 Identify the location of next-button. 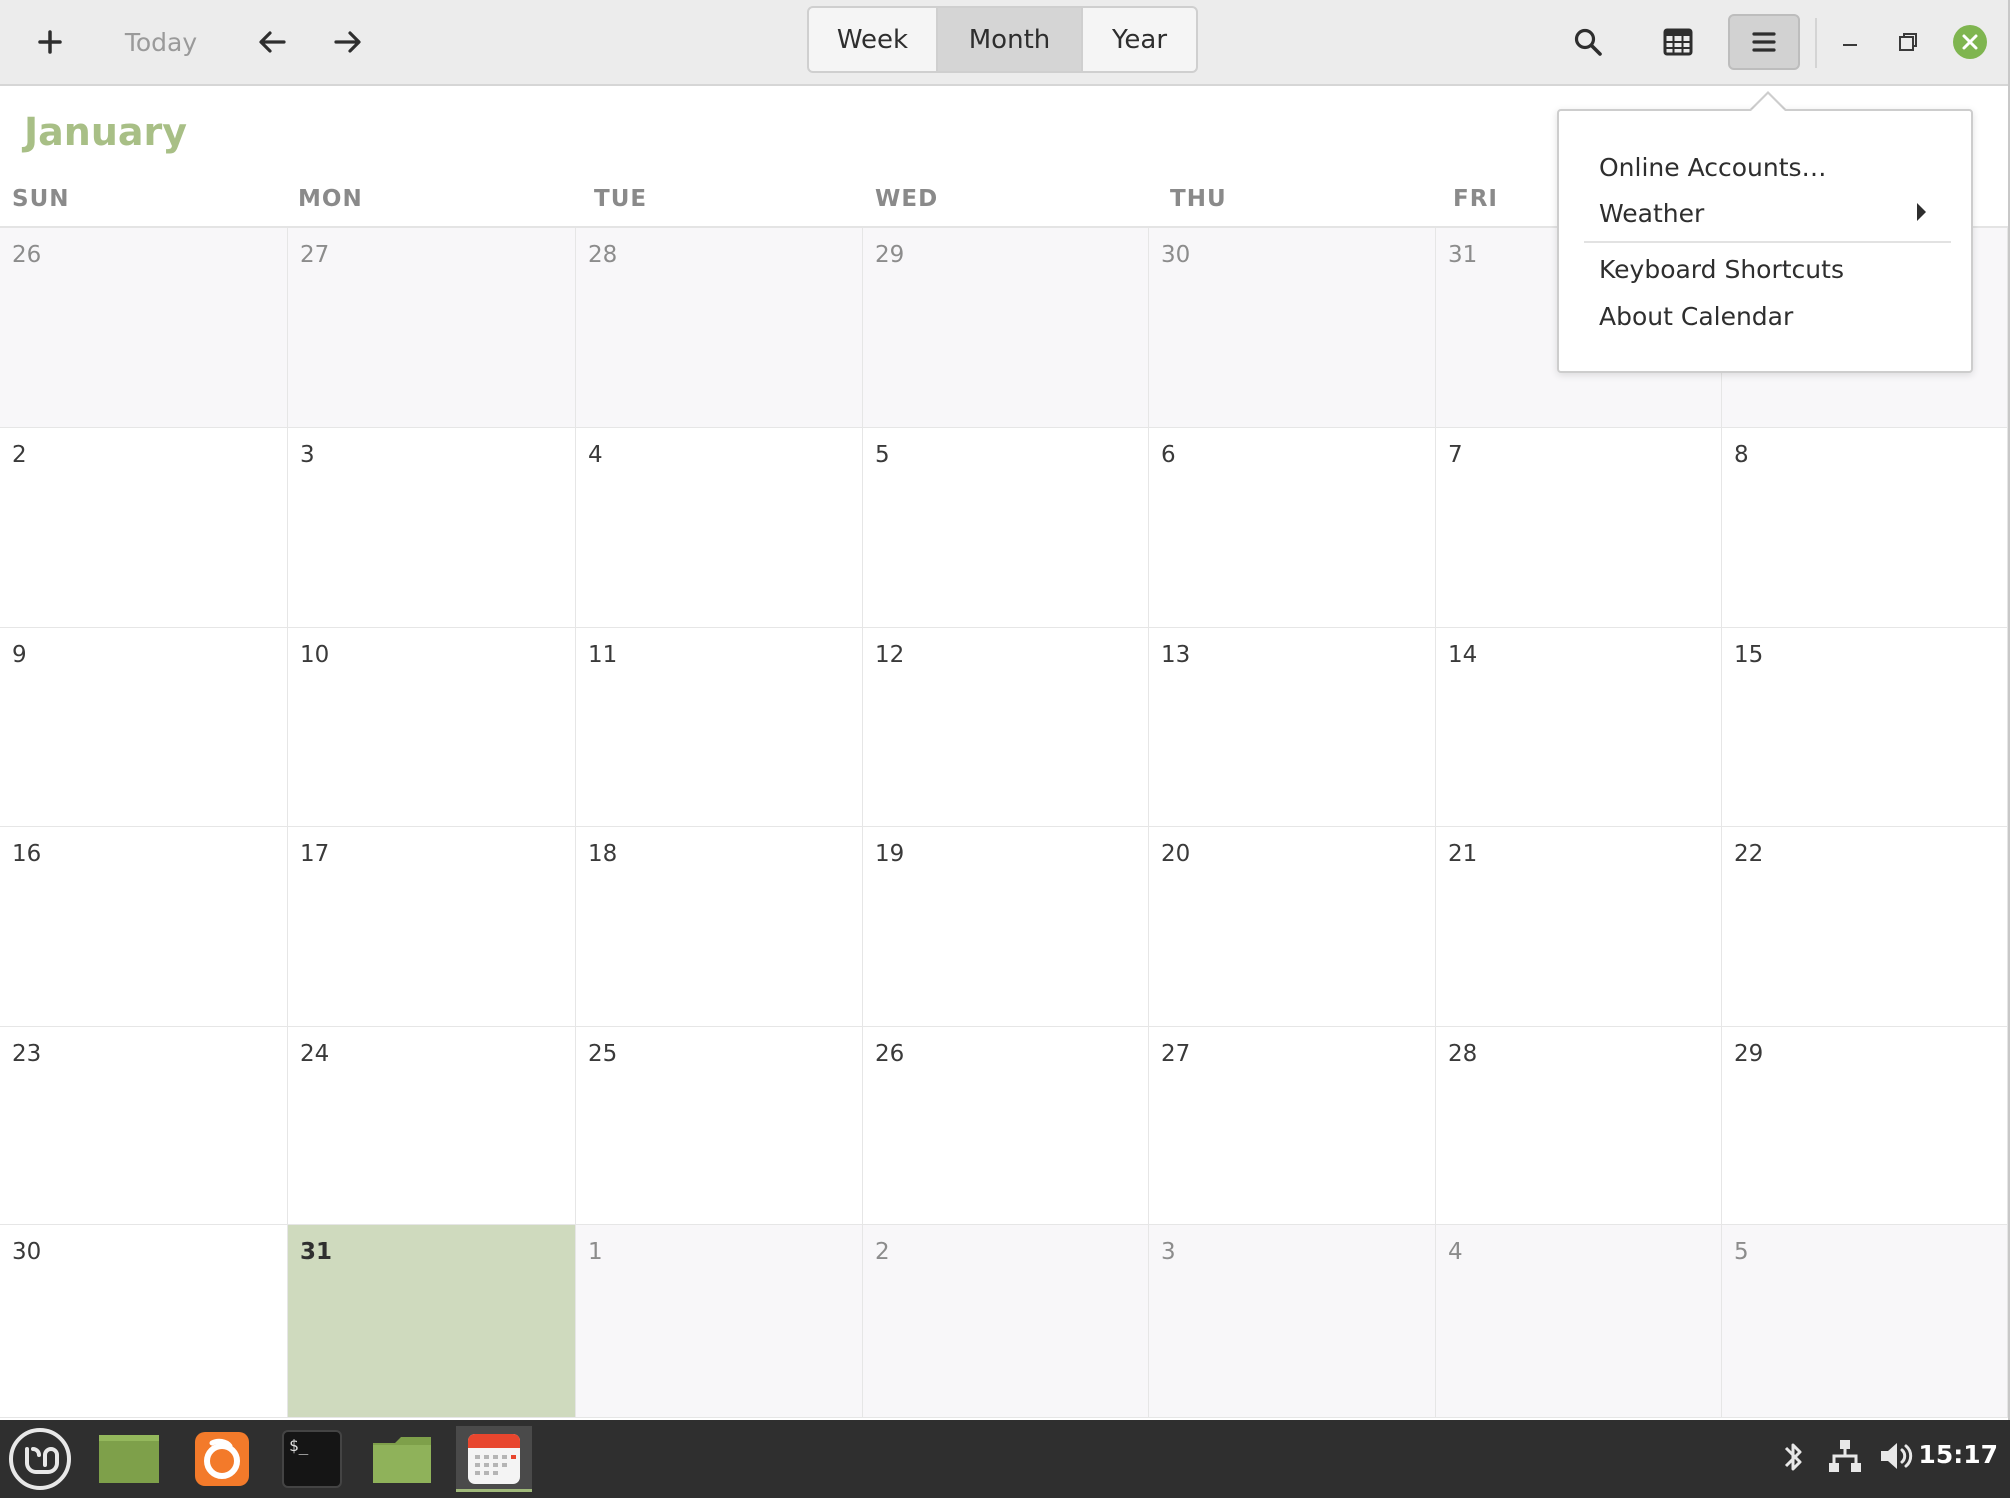
(348, 42).